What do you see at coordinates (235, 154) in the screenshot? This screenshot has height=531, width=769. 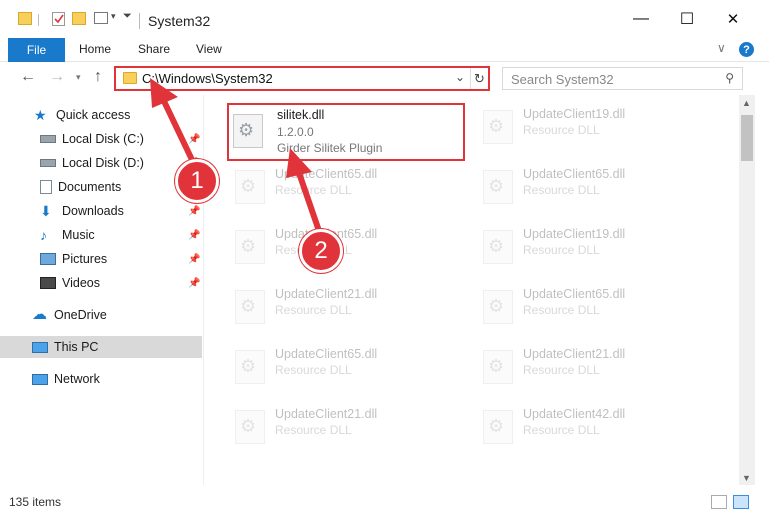 I see `annotation-arrows` at bounding box center [235, 154].